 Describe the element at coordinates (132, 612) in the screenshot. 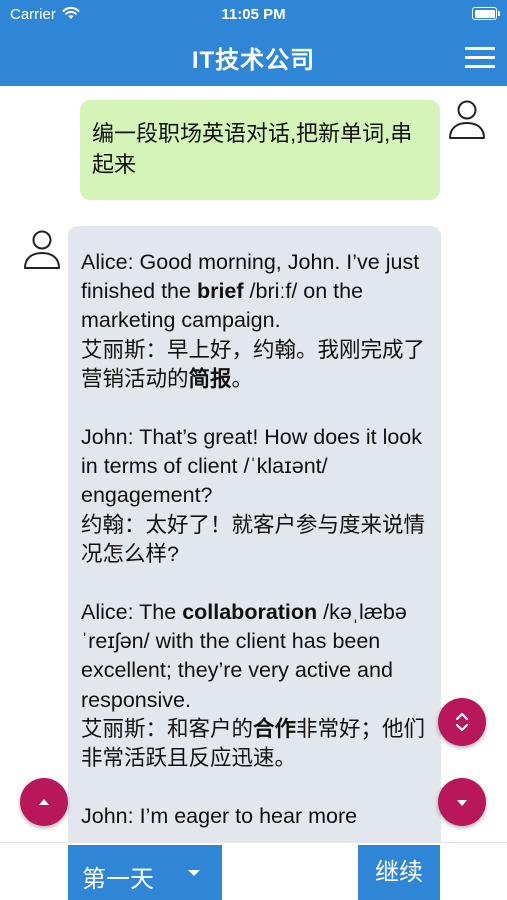

I see `message-text: Alice: The` at that location.